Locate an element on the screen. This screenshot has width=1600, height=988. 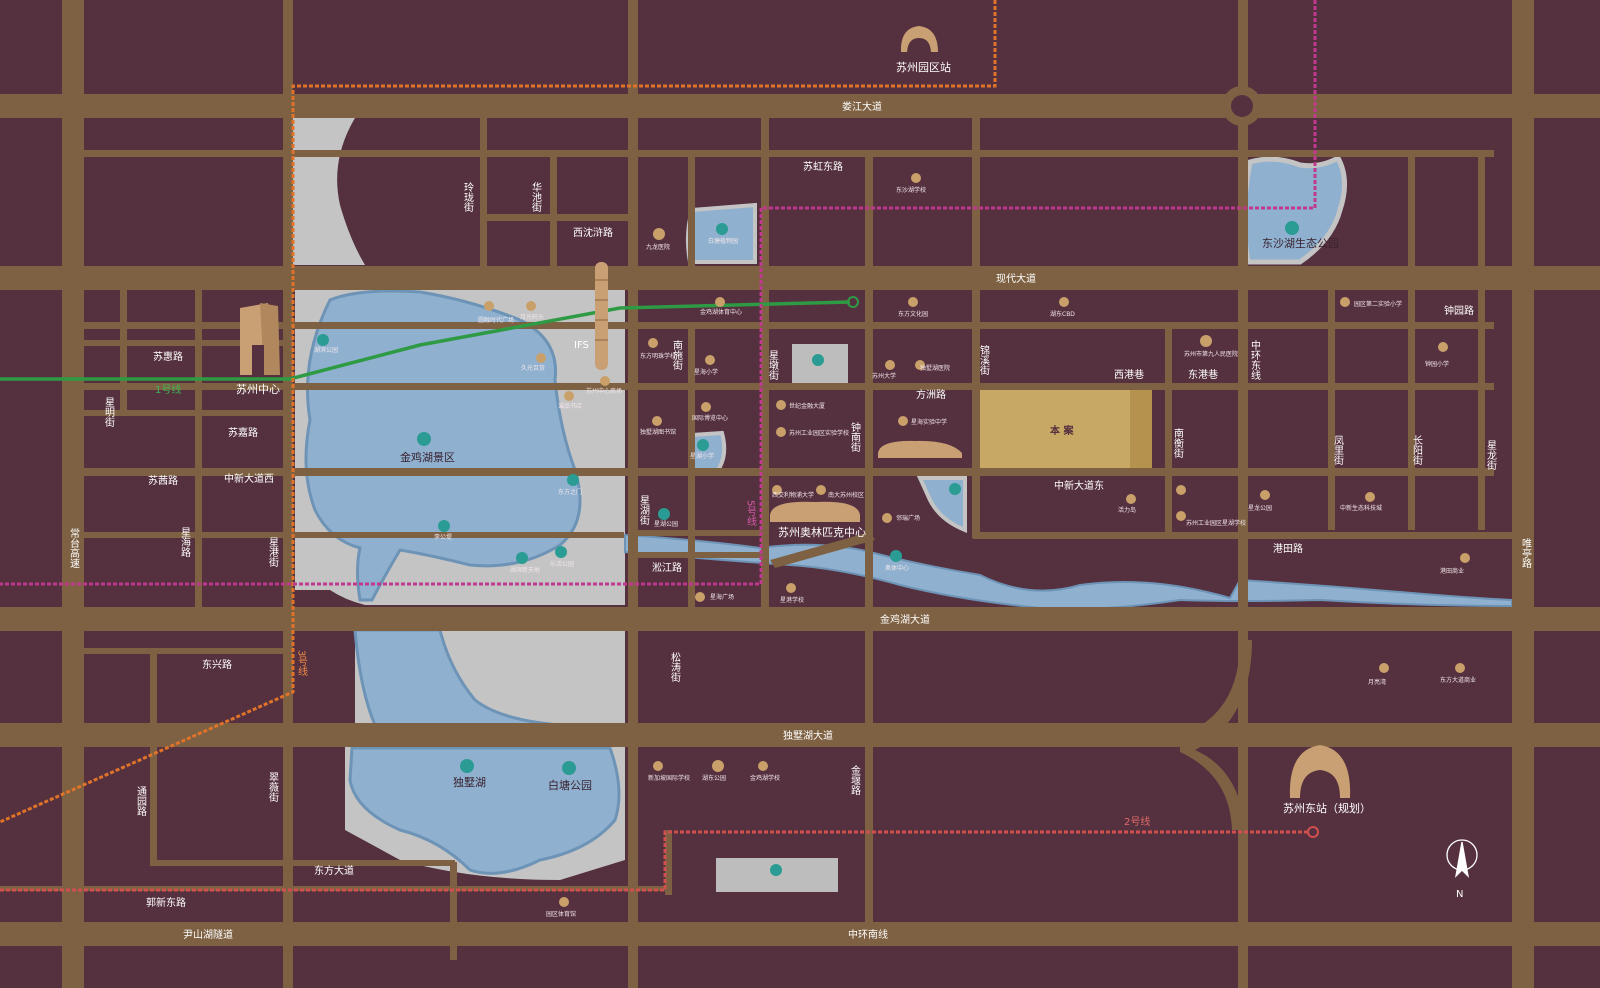
road-label-sujia: 苏嘉路 is located at coordinates (243, 432).